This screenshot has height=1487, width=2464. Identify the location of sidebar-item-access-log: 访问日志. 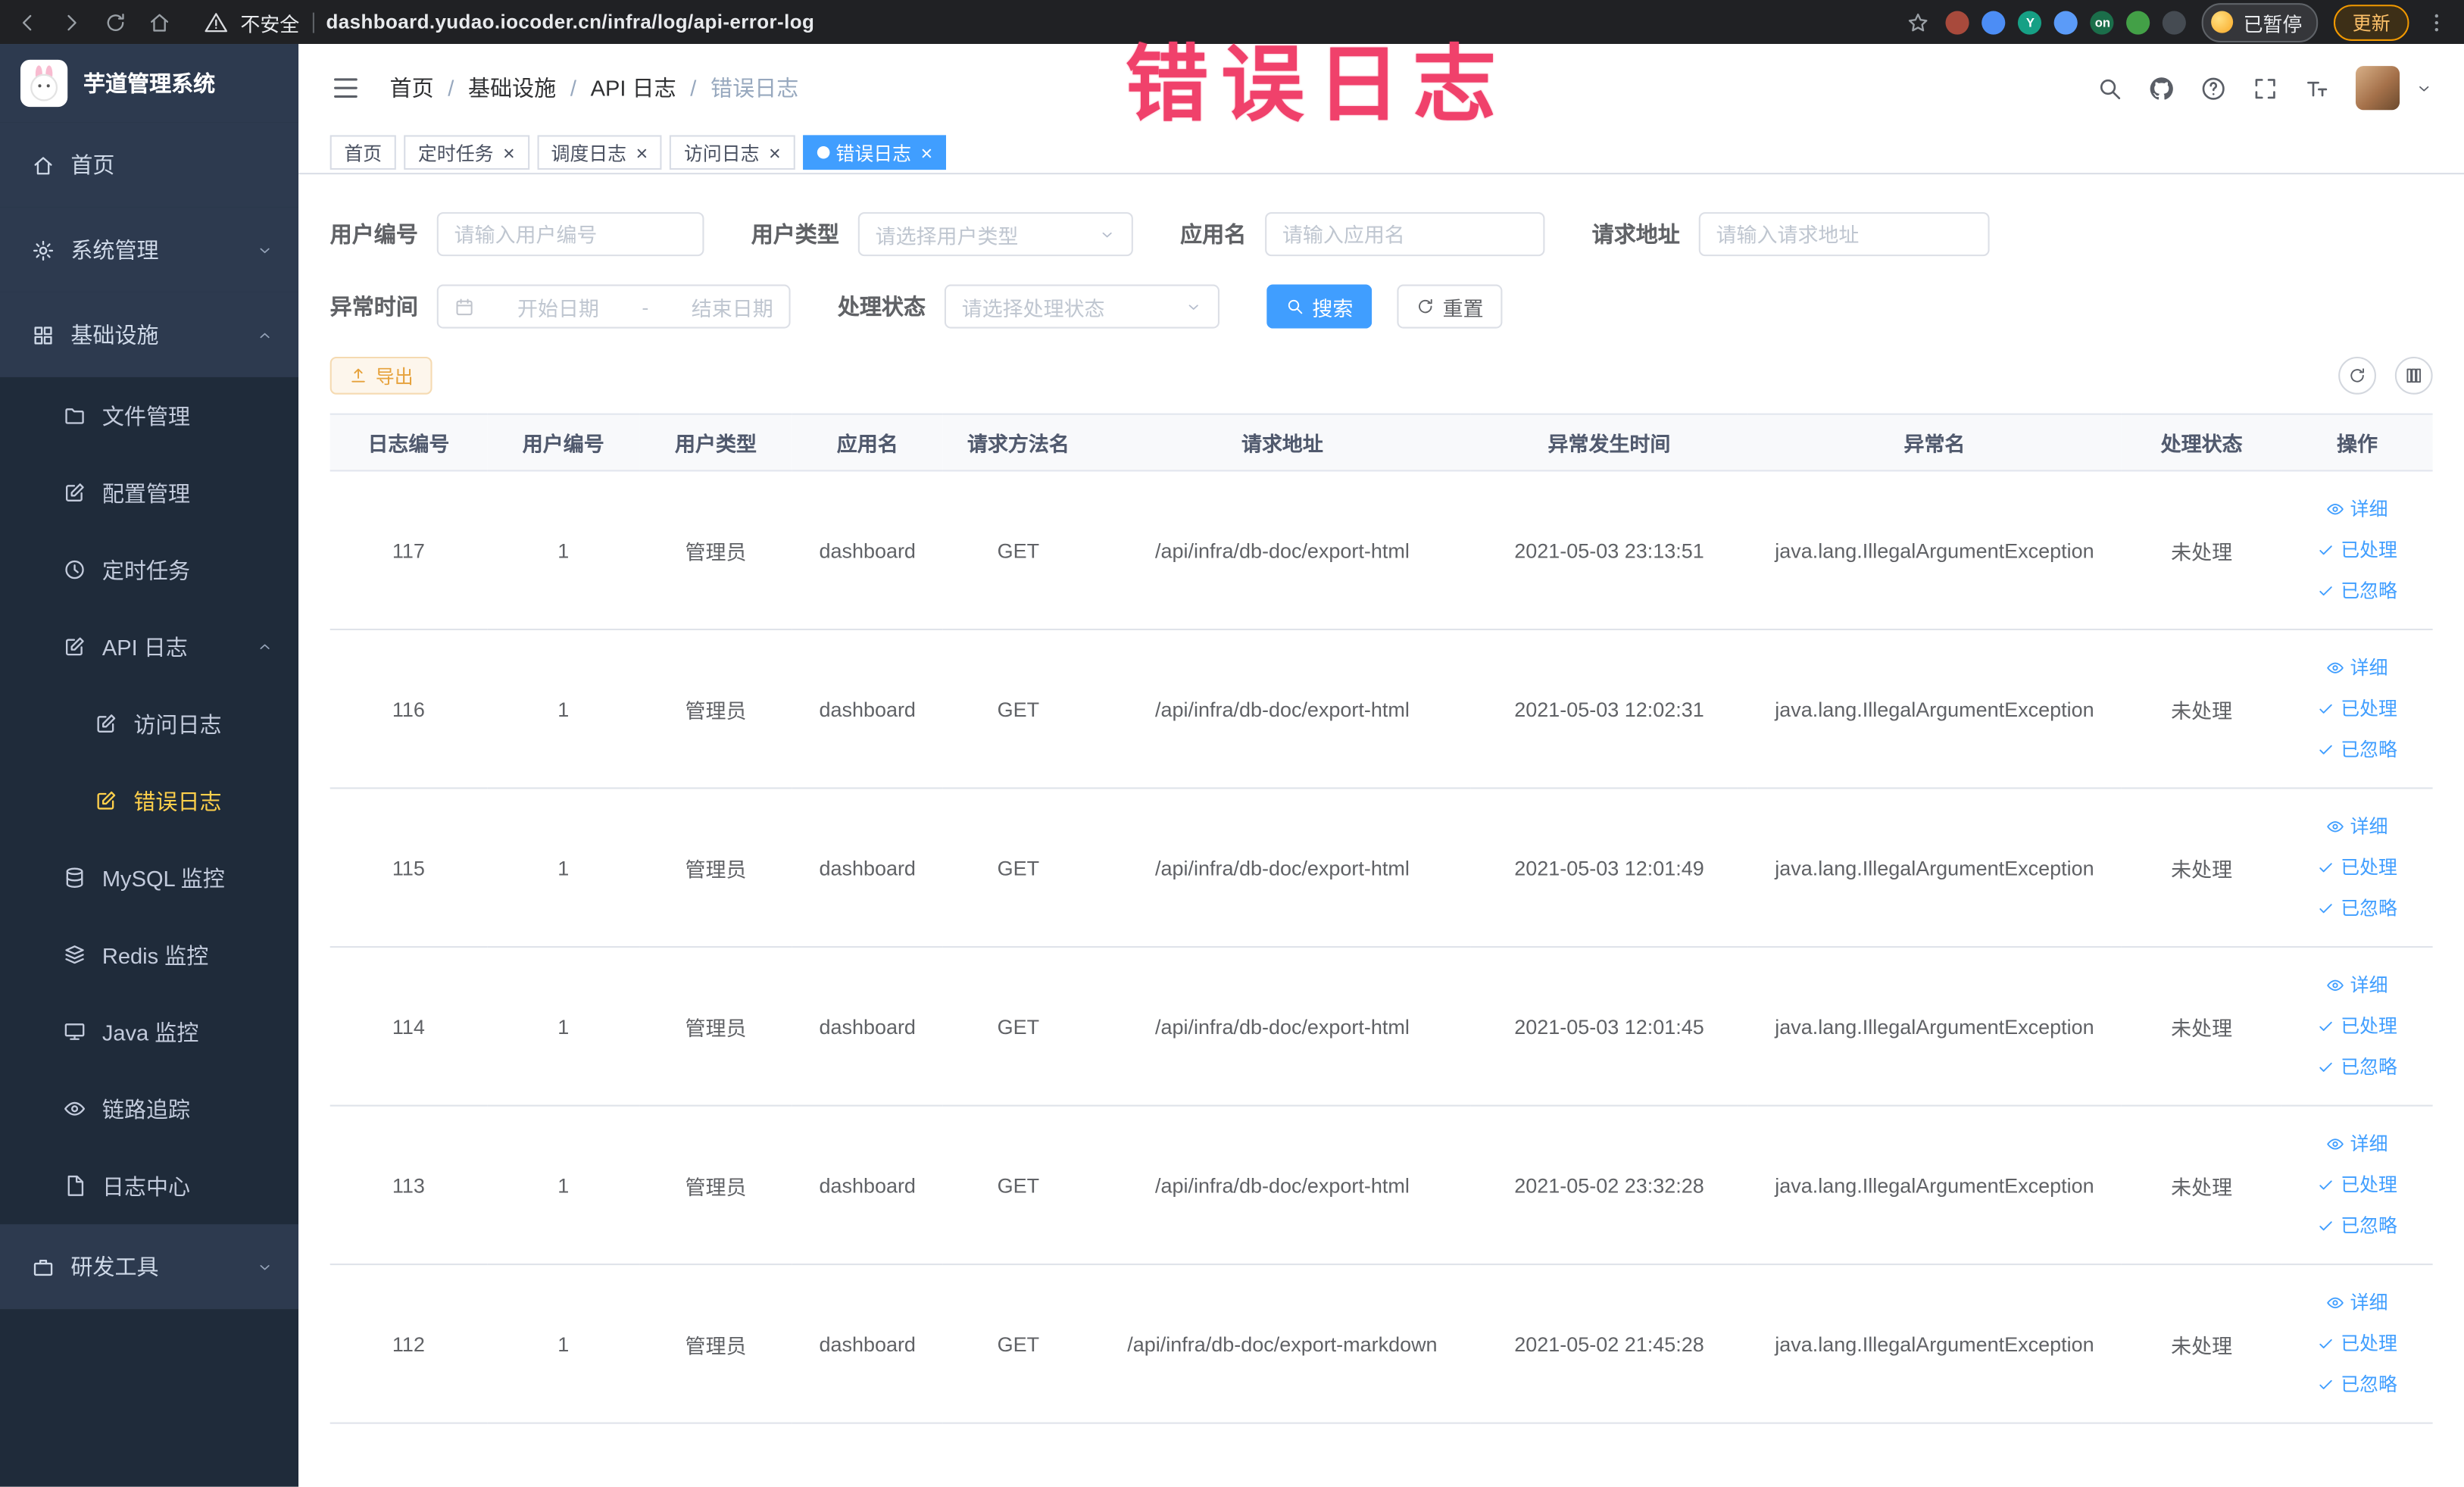
(149, 724).